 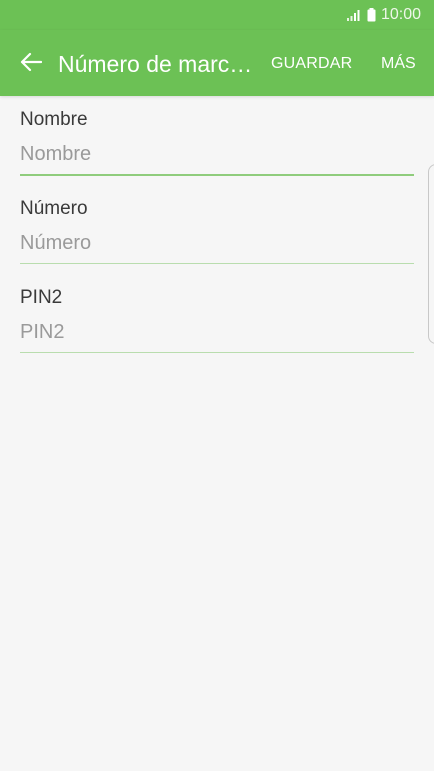 What do you see at coordinates (217, 263) in the screenshot?
I see `number-underline` at bounding box center [217, 263].